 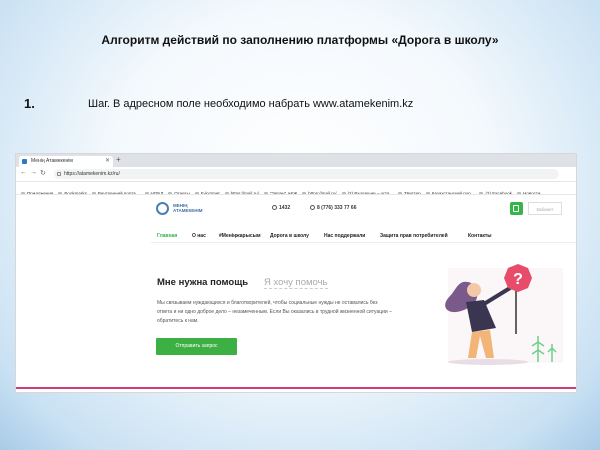 What do you see at coordinates (188, 208) in the screenshot?
I see `site-logo: МЕНІҢ АТАМЕКЕНІМ` at bounding box center [188, 208].